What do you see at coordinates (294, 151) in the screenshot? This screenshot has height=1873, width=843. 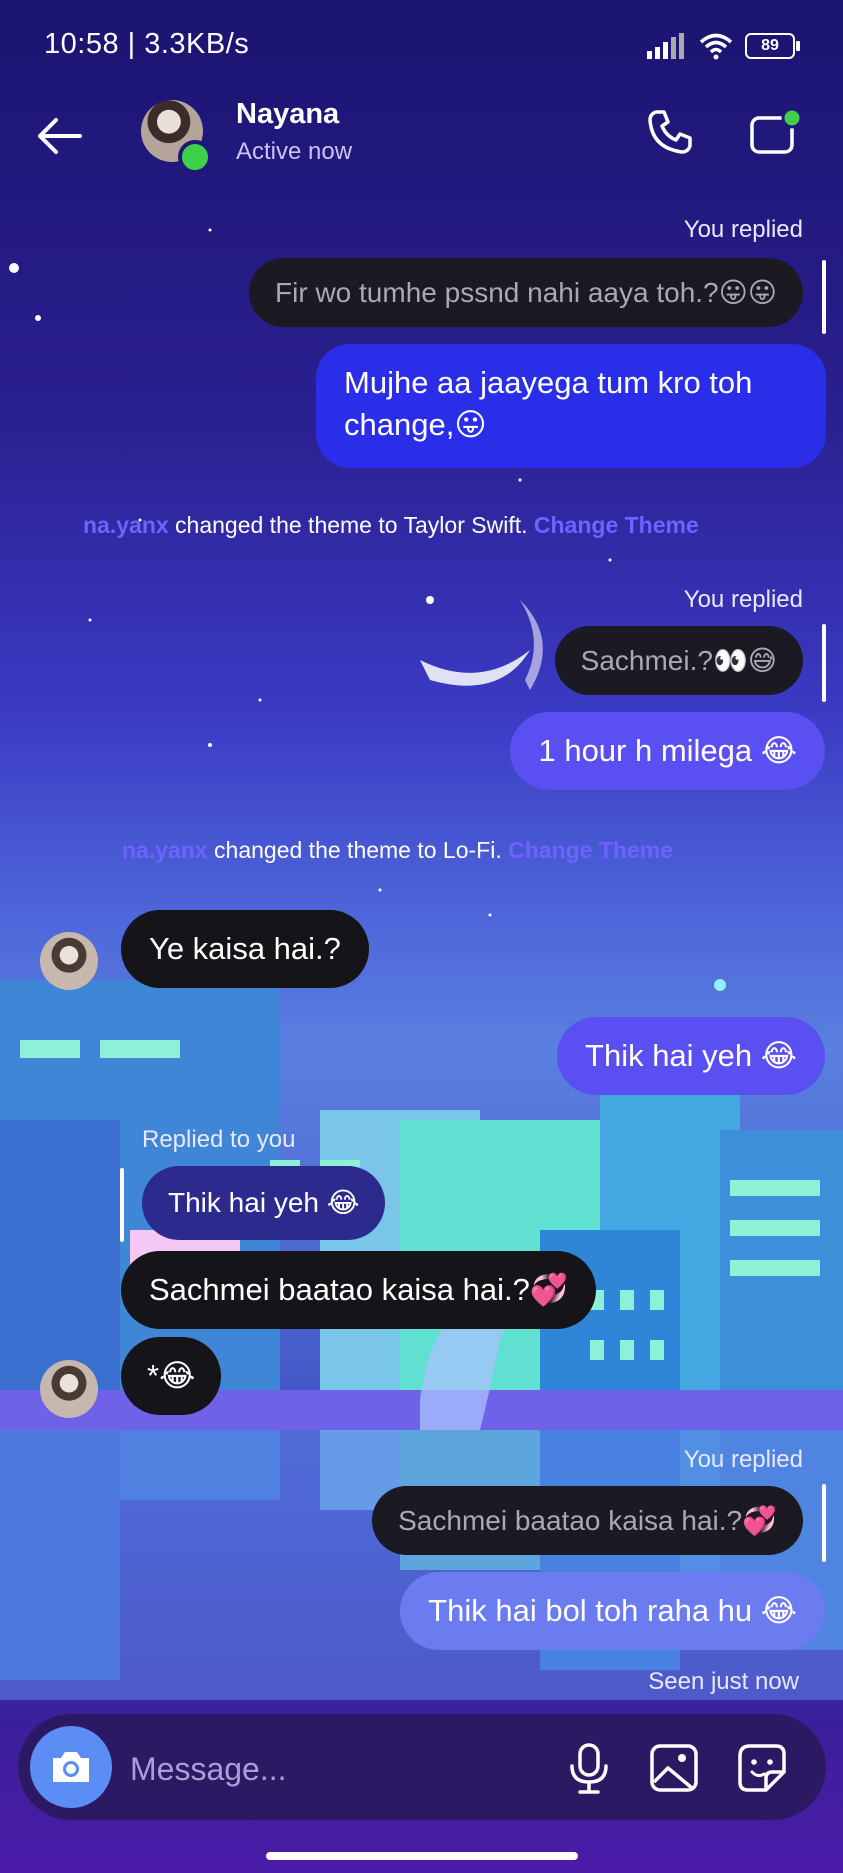 I see `contact-status: Active now` at bounding box center [294, 151].